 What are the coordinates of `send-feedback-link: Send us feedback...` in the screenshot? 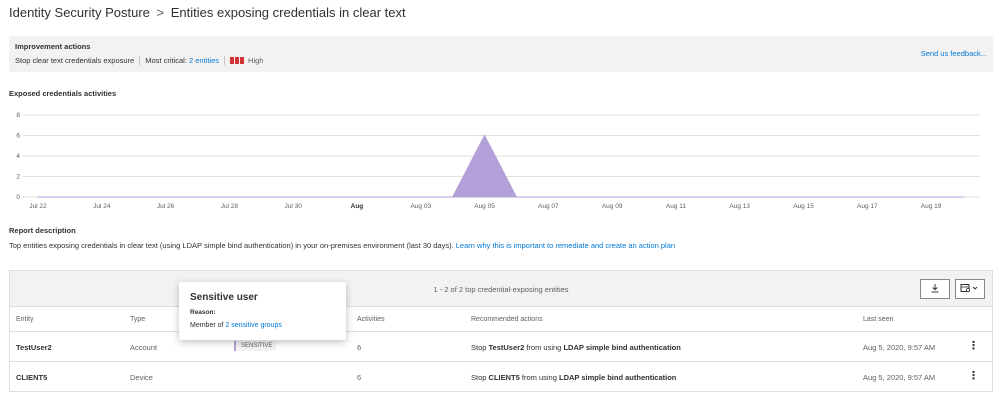 It's located at (954, 53).